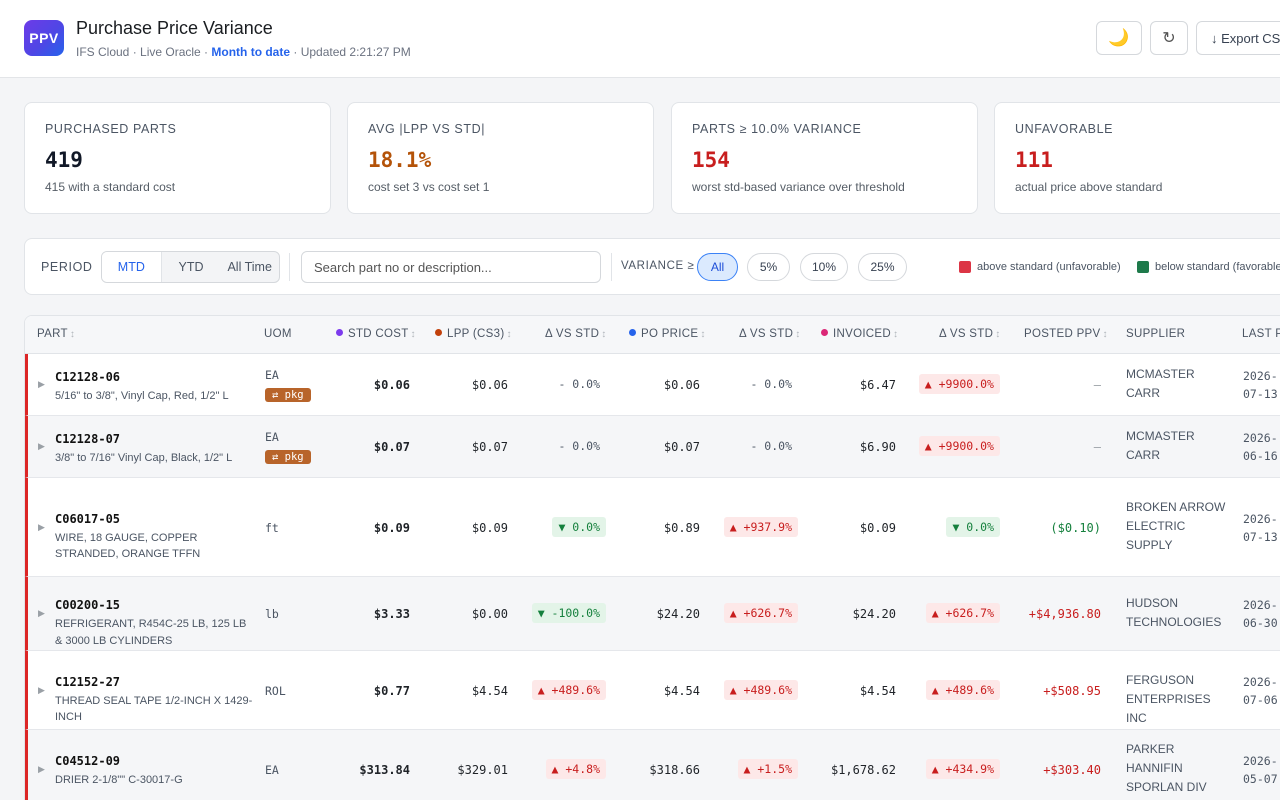 The width and height of the screenshot is (1280, 800). Describe the element at coordinates (760, 689) in the screenshot. I see `delta-po-badge: ▲ +489.6%` at that location.